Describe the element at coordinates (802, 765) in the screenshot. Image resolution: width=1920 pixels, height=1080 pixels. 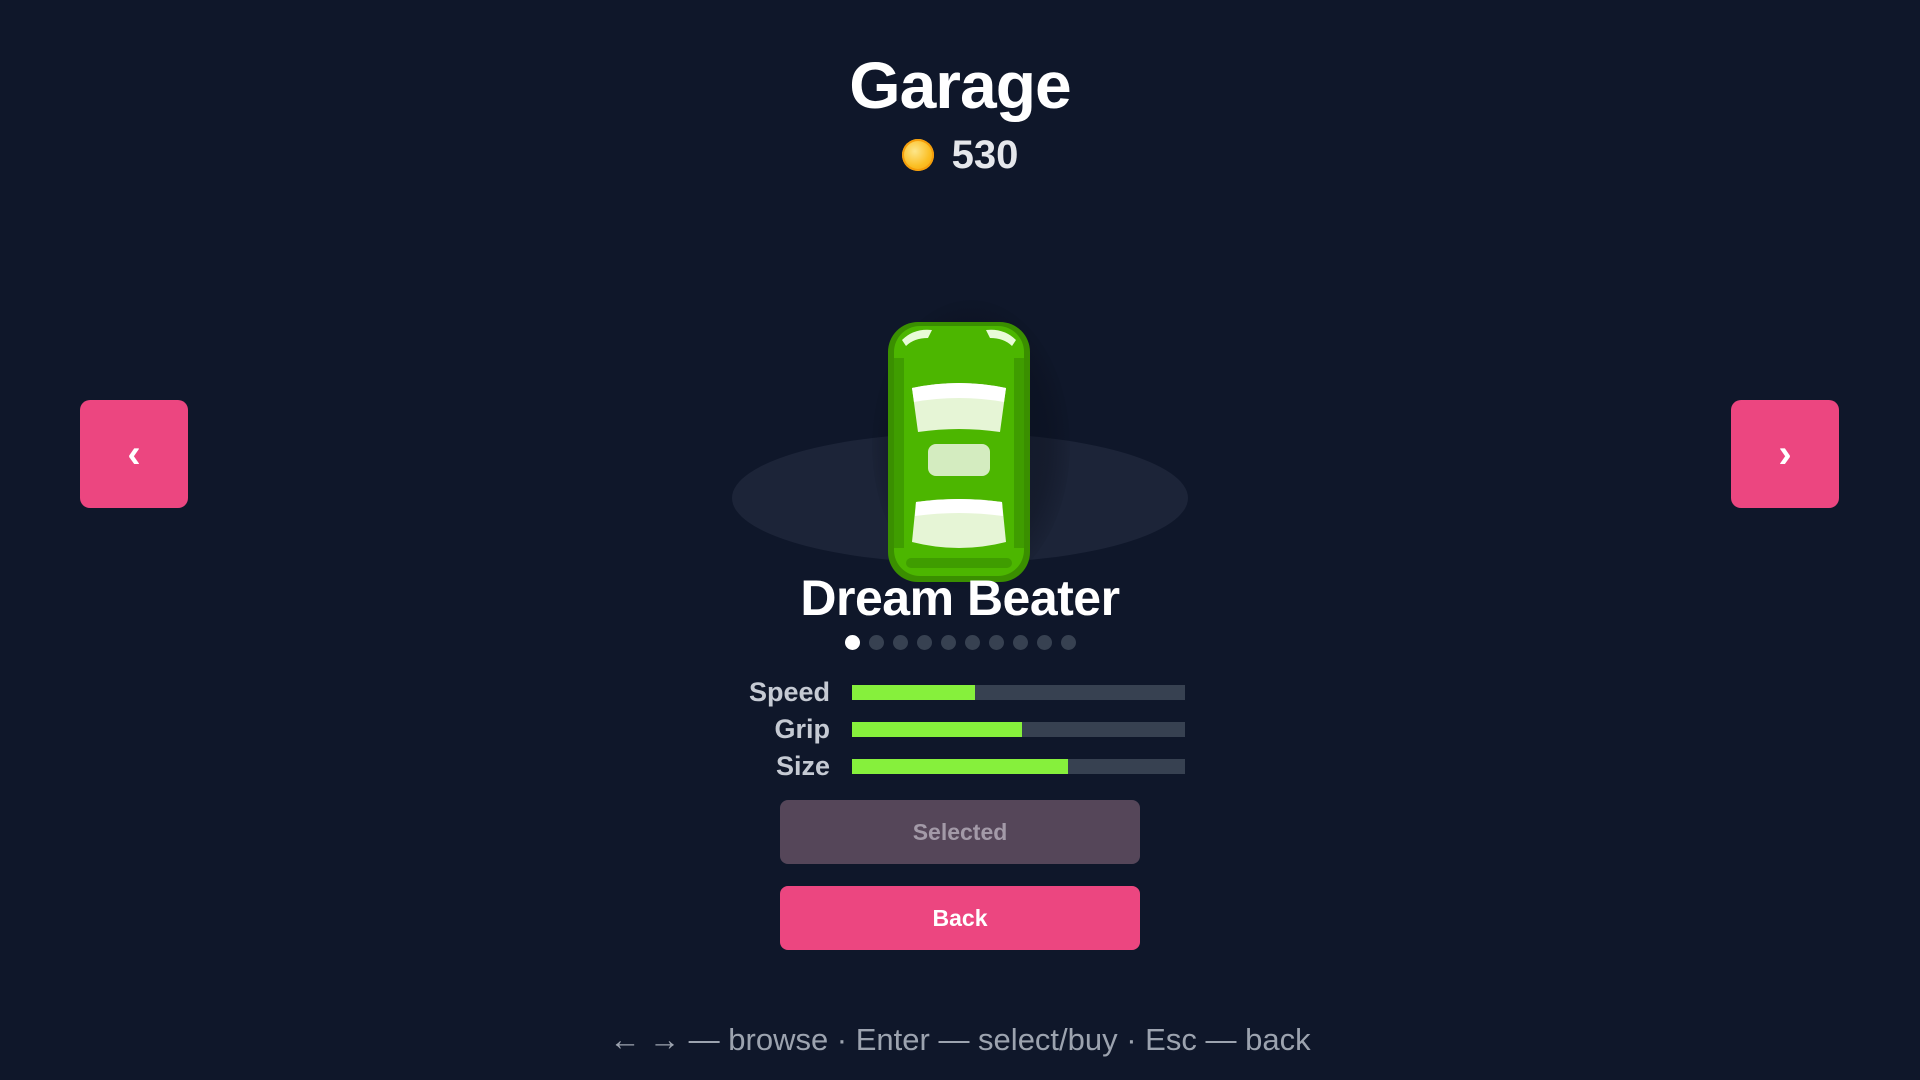
I see `stat-label: Size` at that location.